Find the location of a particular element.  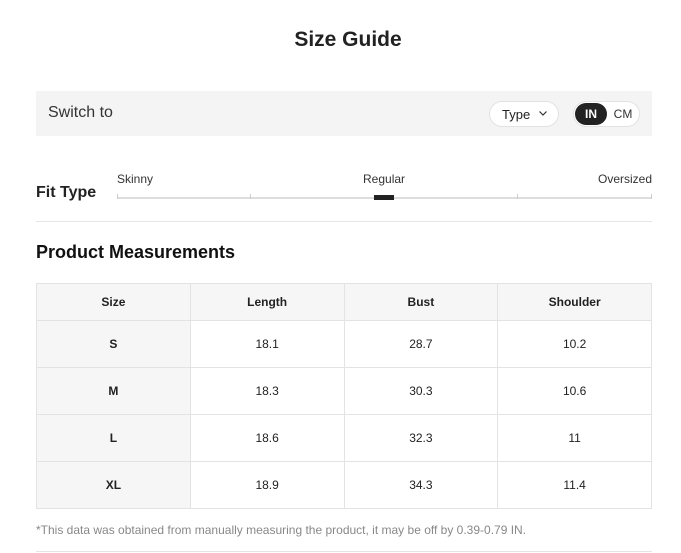

table-row: S 18.1 28.7 10.2 is located at coordinates (344, 344).